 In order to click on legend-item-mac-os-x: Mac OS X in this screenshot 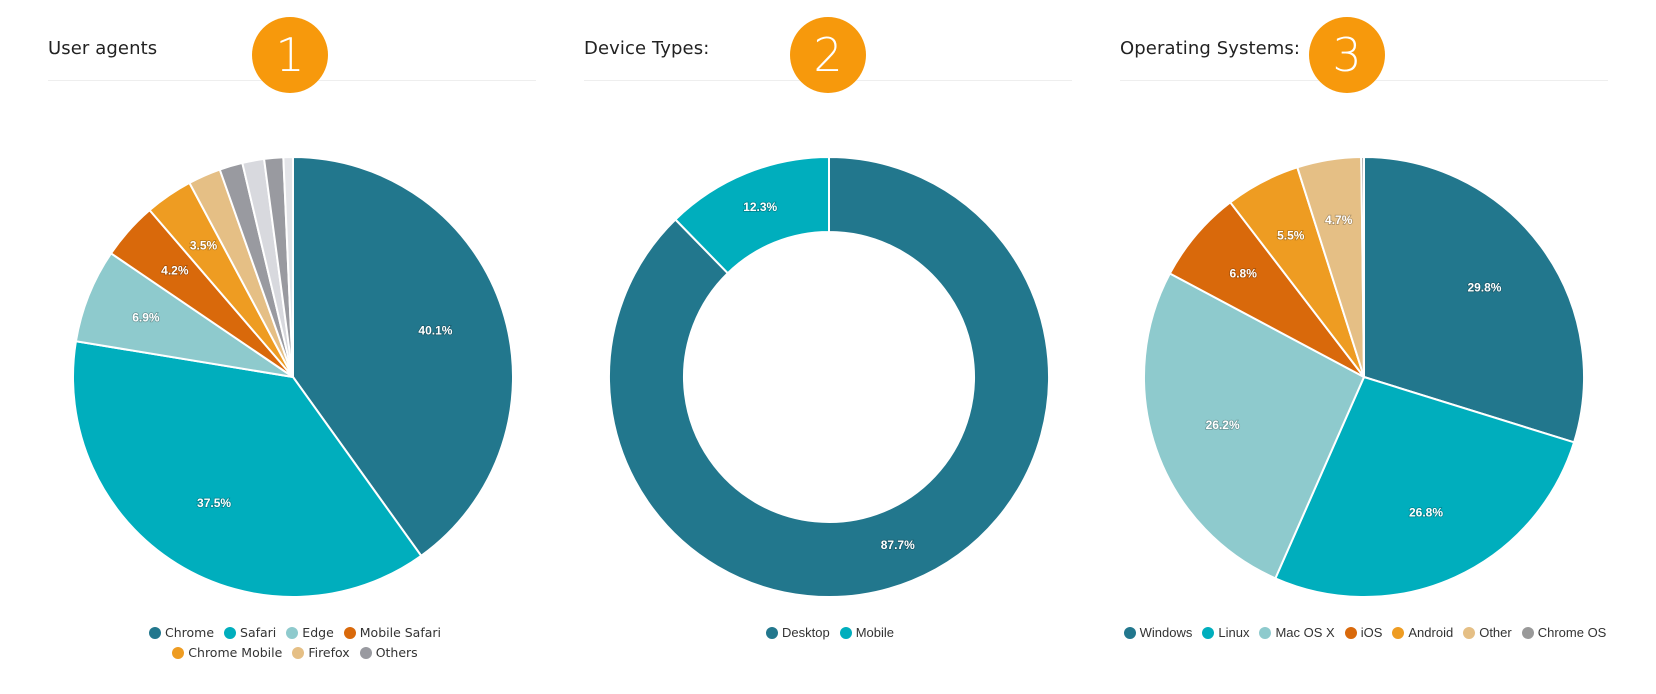, I will do `click(1297, 632)`.